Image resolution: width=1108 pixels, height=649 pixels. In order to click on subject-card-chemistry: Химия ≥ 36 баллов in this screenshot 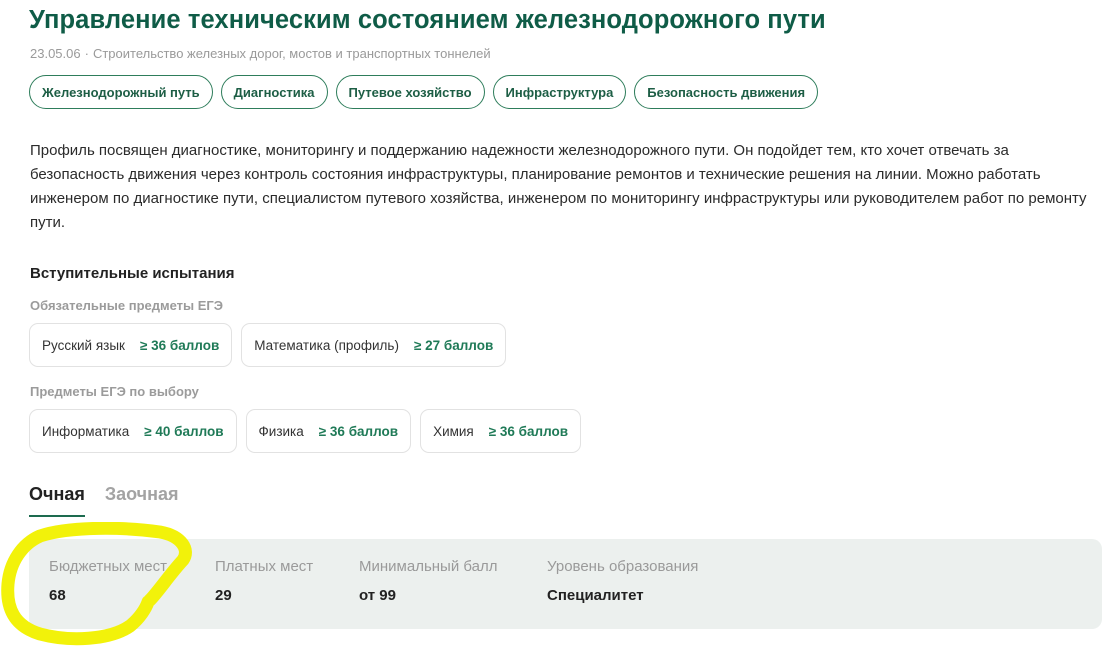, I will do `click(501, 431)`.